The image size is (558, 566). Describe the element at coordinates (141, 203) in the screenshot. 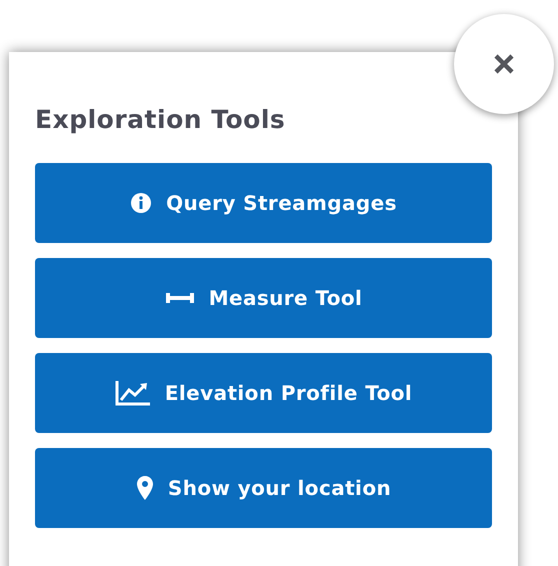

I see `info-icon` at that location.